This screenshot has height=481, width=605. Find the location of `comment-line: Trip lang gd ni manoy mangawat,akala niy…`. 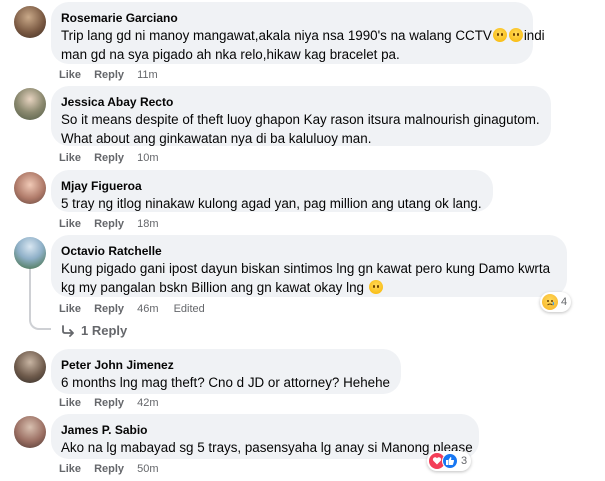

comment-line: Trip lang gd ni manoy mangawat,akala niy… is located at coordinates (276, 35).